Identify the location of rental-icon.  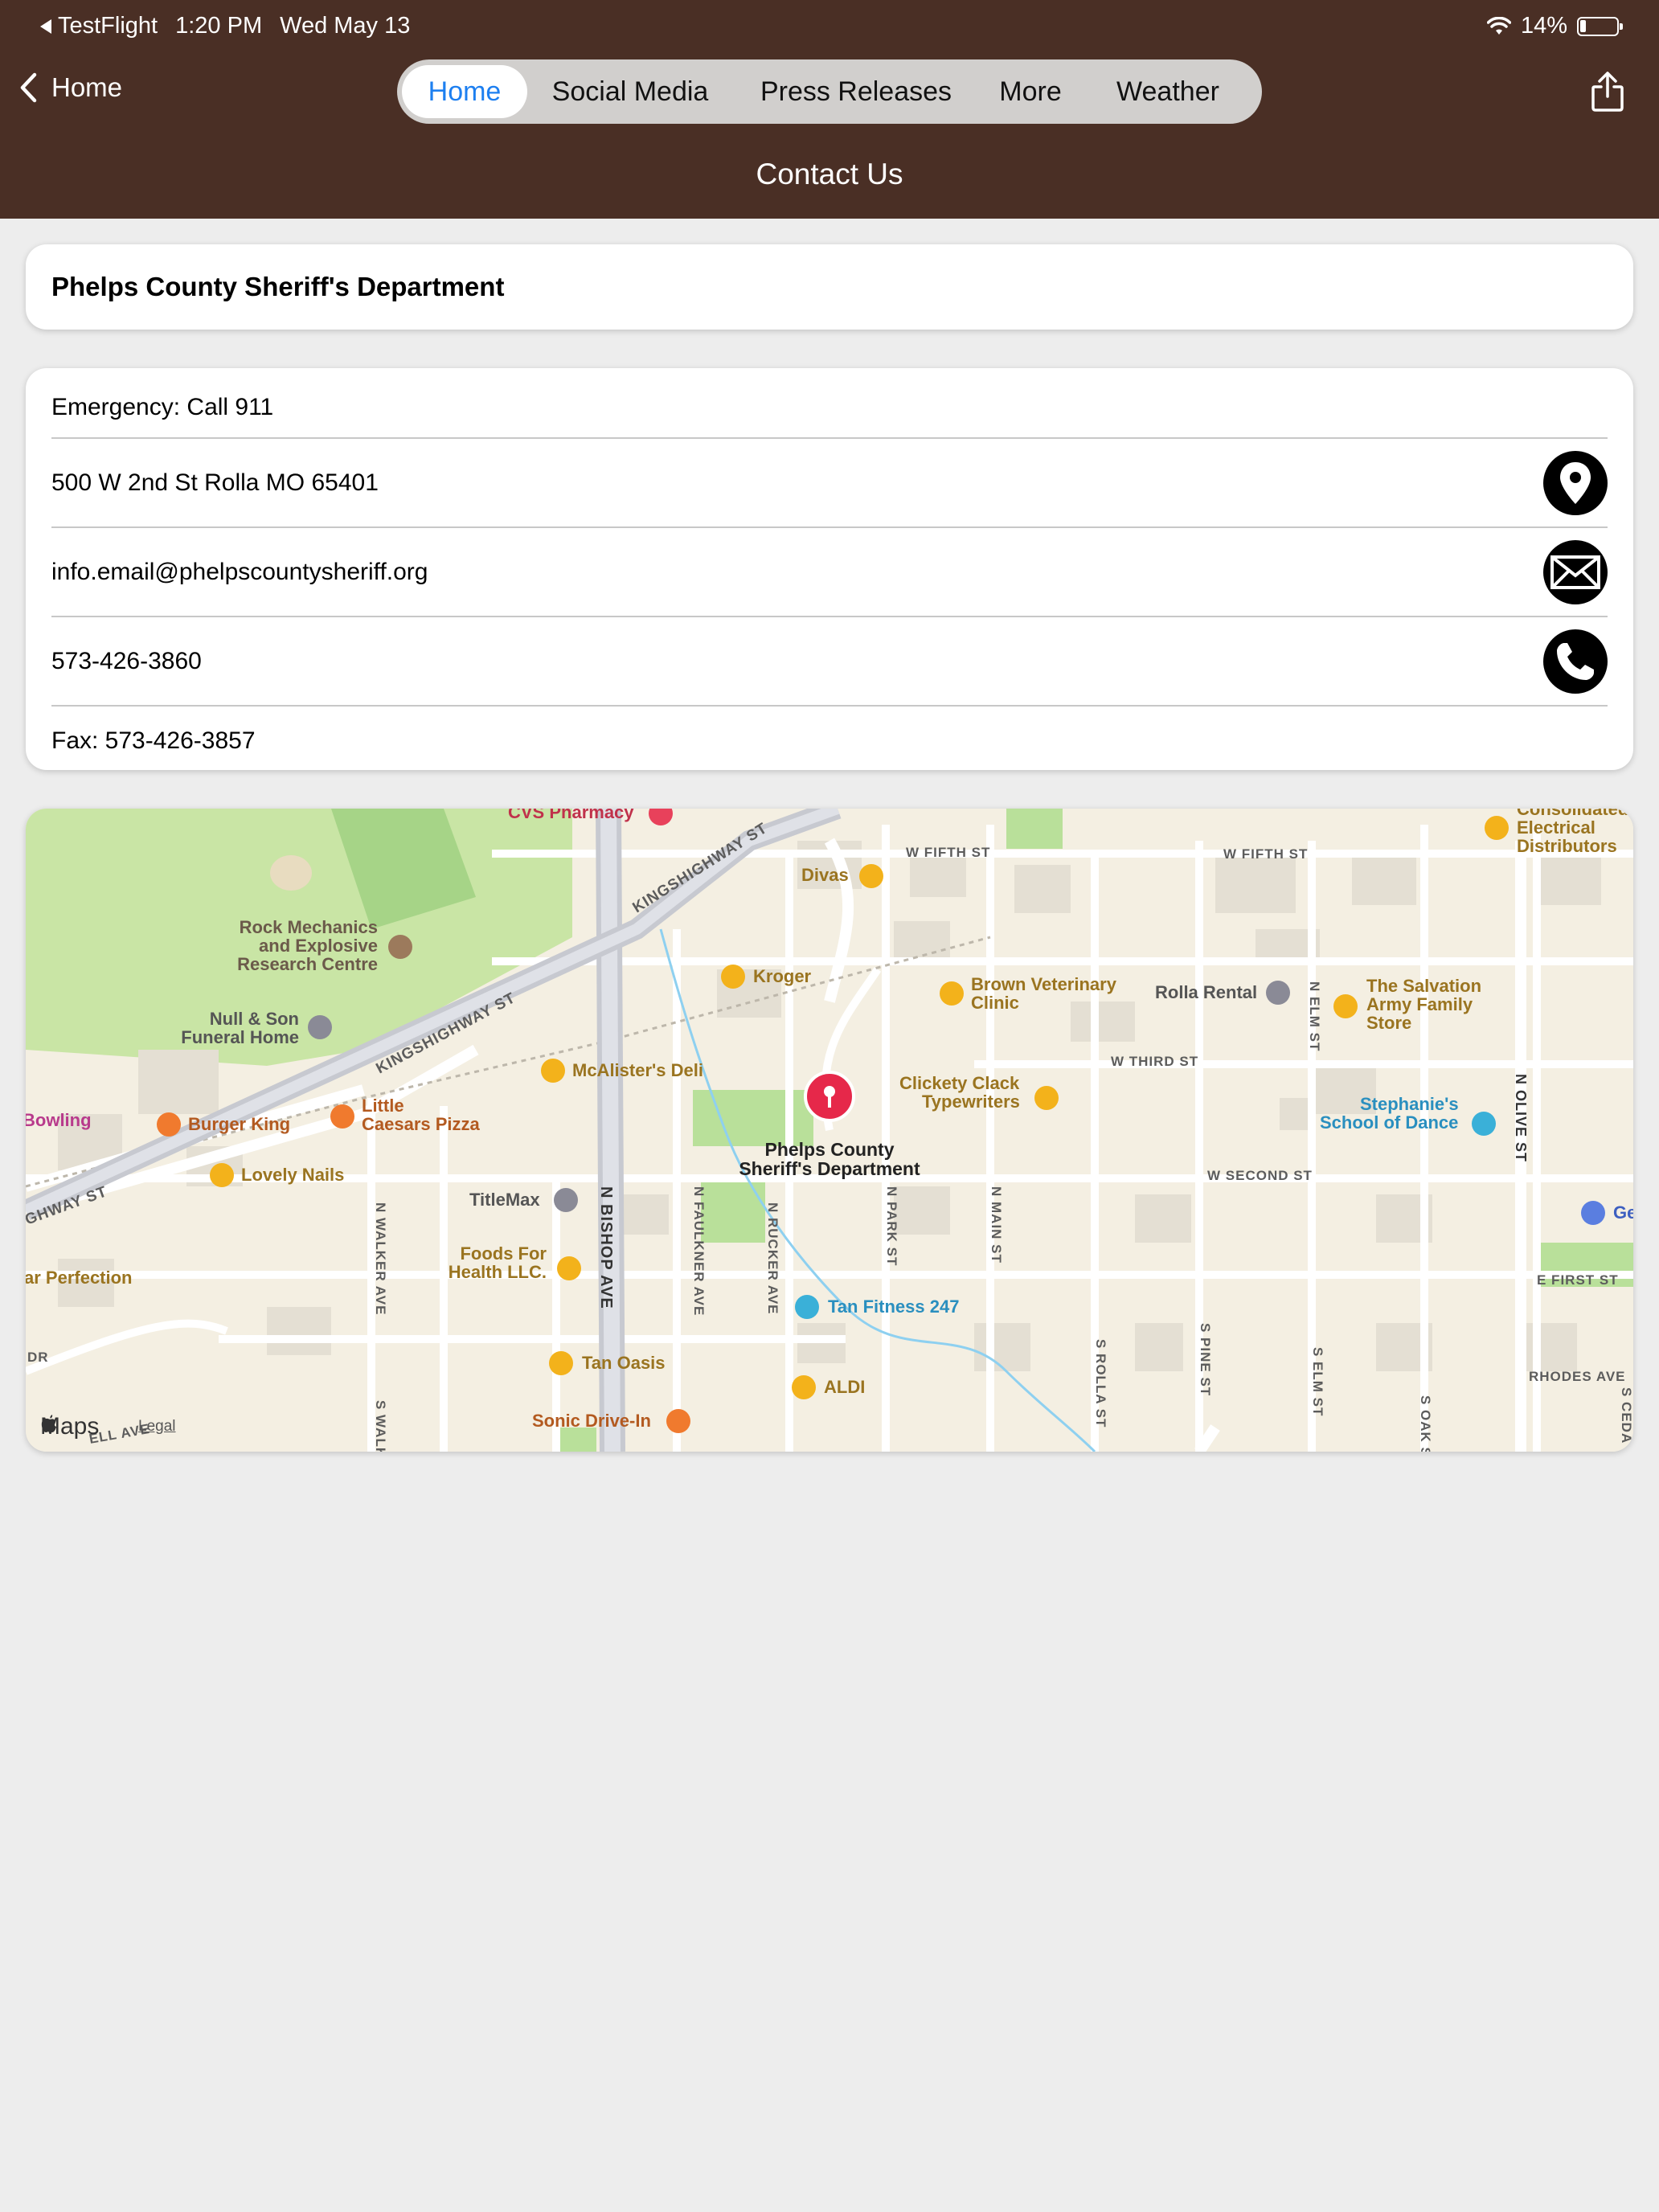
(1278, 993).